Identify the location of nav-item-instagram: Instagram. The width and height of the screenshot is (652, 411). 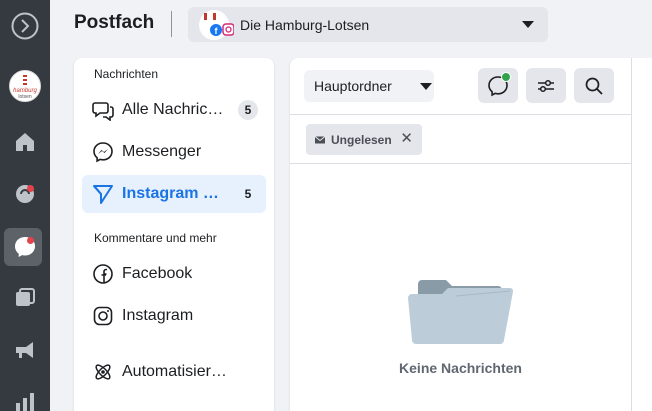
(174, 316).